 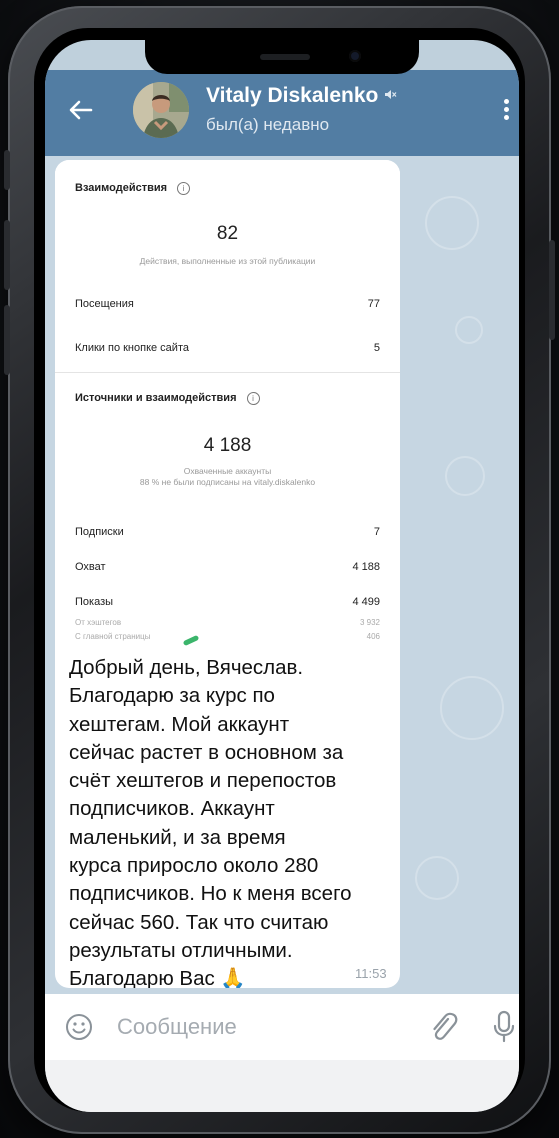 I want to click on contact-status: был(а) недавно, so click(x=268, y=124).